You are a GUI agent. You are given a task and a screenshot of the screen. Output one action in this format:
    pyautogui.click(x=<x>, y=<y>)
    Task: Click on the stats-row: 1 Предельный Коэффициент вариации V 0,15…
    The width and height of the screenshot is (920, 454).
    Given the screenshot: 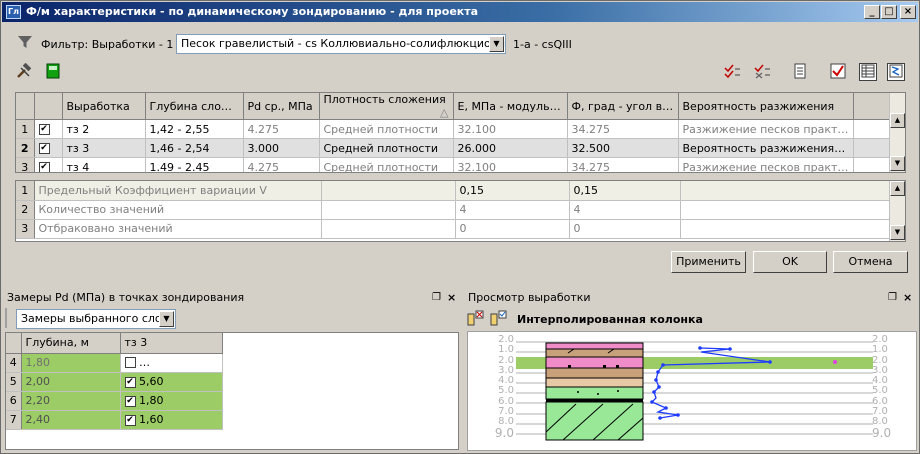 What is the action you would take?
    pyautogui.click(x=454, y=191)
    